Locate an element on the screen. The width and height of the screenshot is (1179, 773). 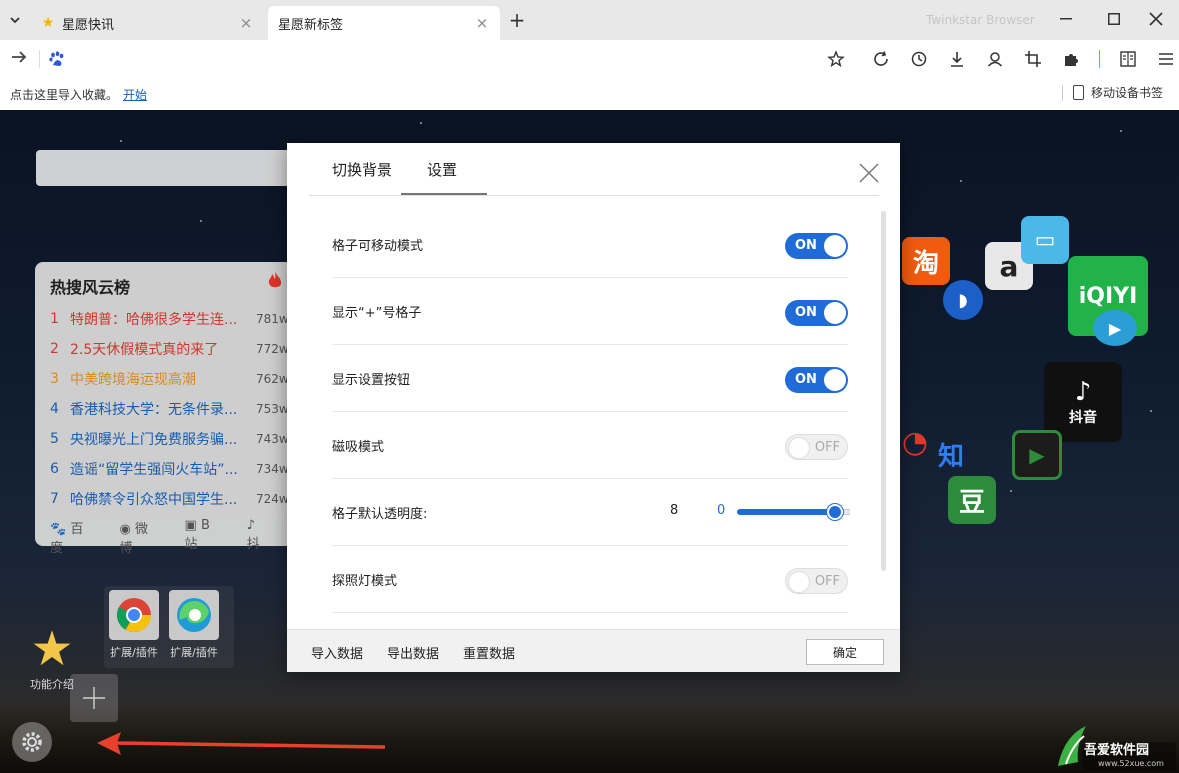
download-icon is located at coordinates (957, 59).